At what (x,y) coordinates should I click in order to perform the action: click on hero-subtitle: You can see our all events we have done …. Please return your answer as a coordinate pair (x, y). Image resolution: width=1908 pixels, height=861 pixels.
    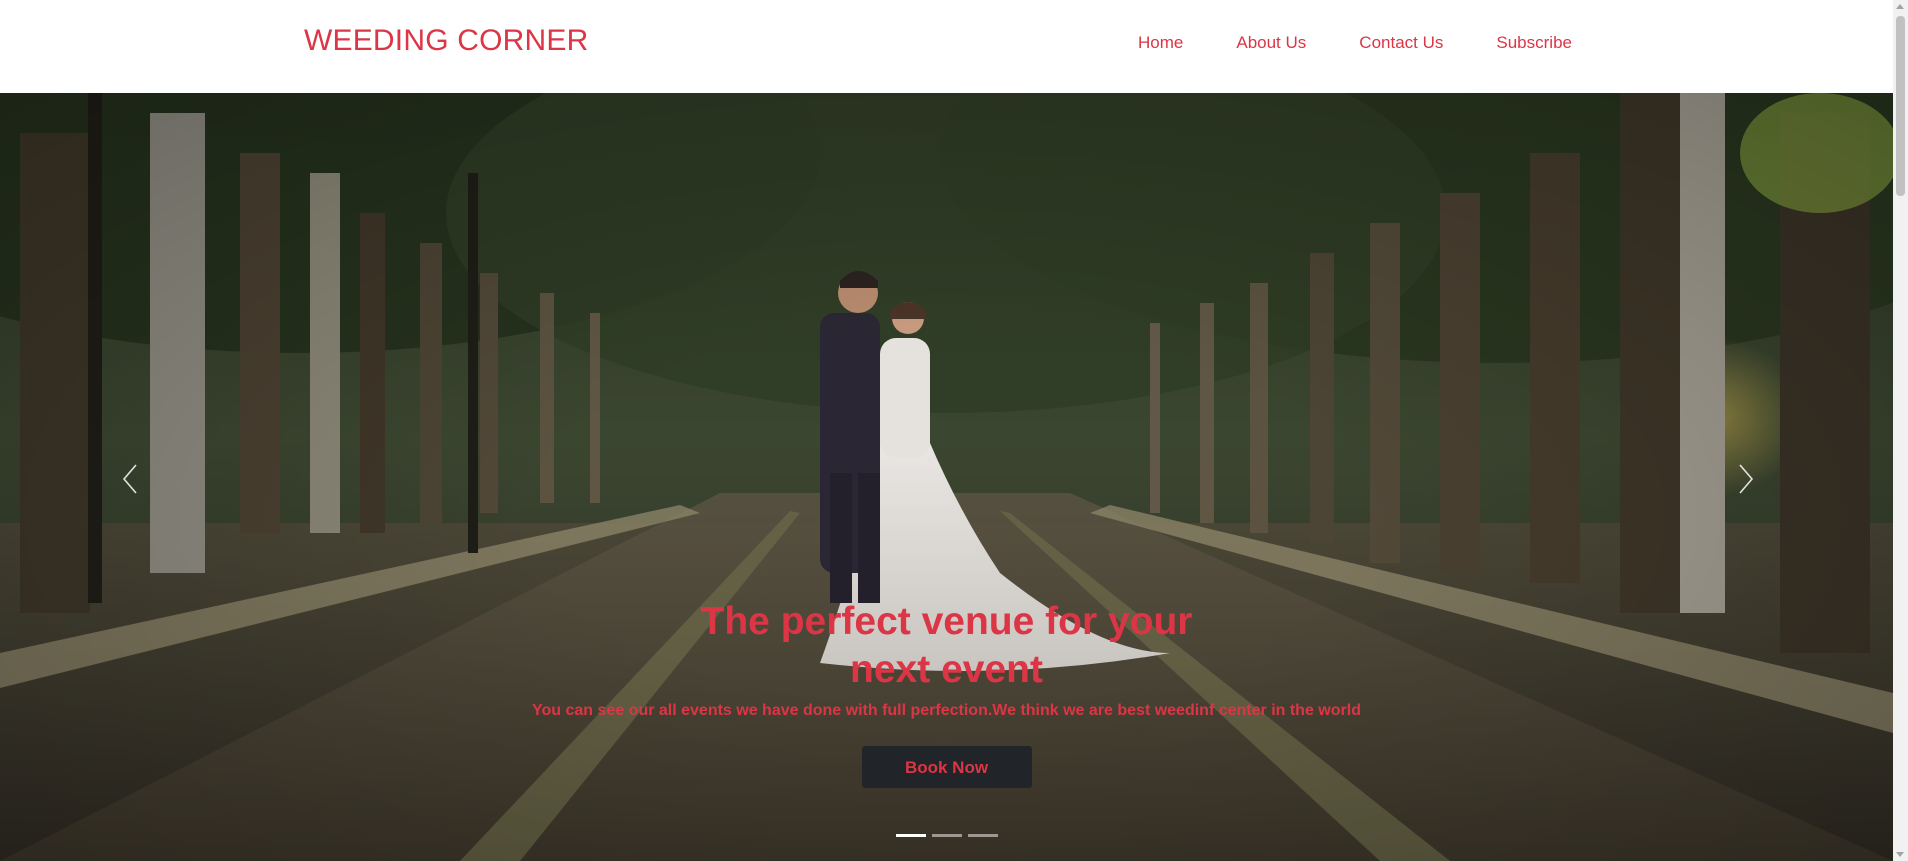
    Looking at the image, I should click on (946, 710).